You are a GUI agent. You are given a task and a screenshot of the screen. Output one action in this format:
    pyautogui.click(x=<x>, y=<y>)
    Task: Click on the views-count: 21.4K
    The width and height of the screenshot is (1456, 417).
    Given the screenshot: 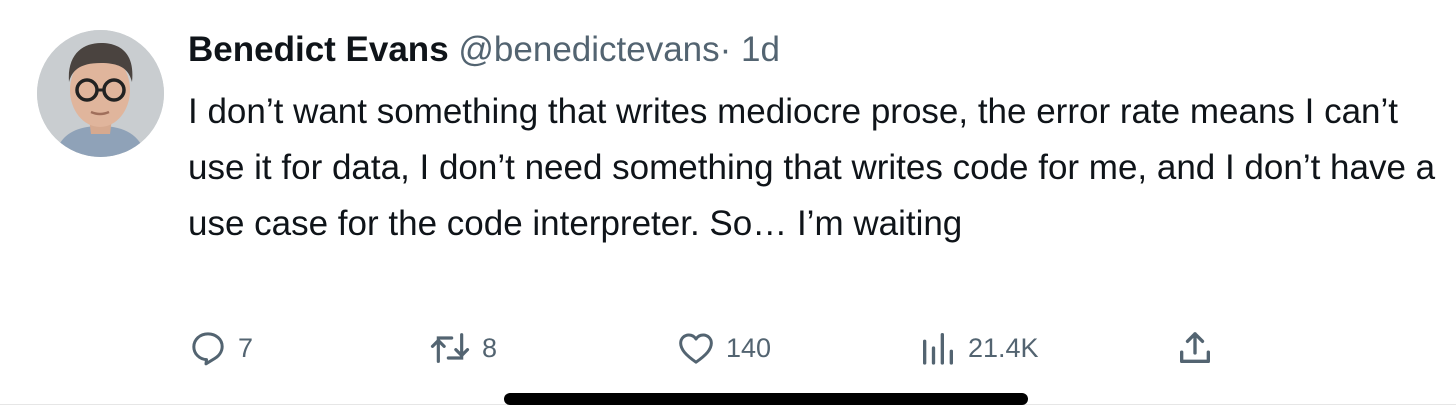 What is the action you would take?
    pyautogui.click(x=1003, y=347)
    